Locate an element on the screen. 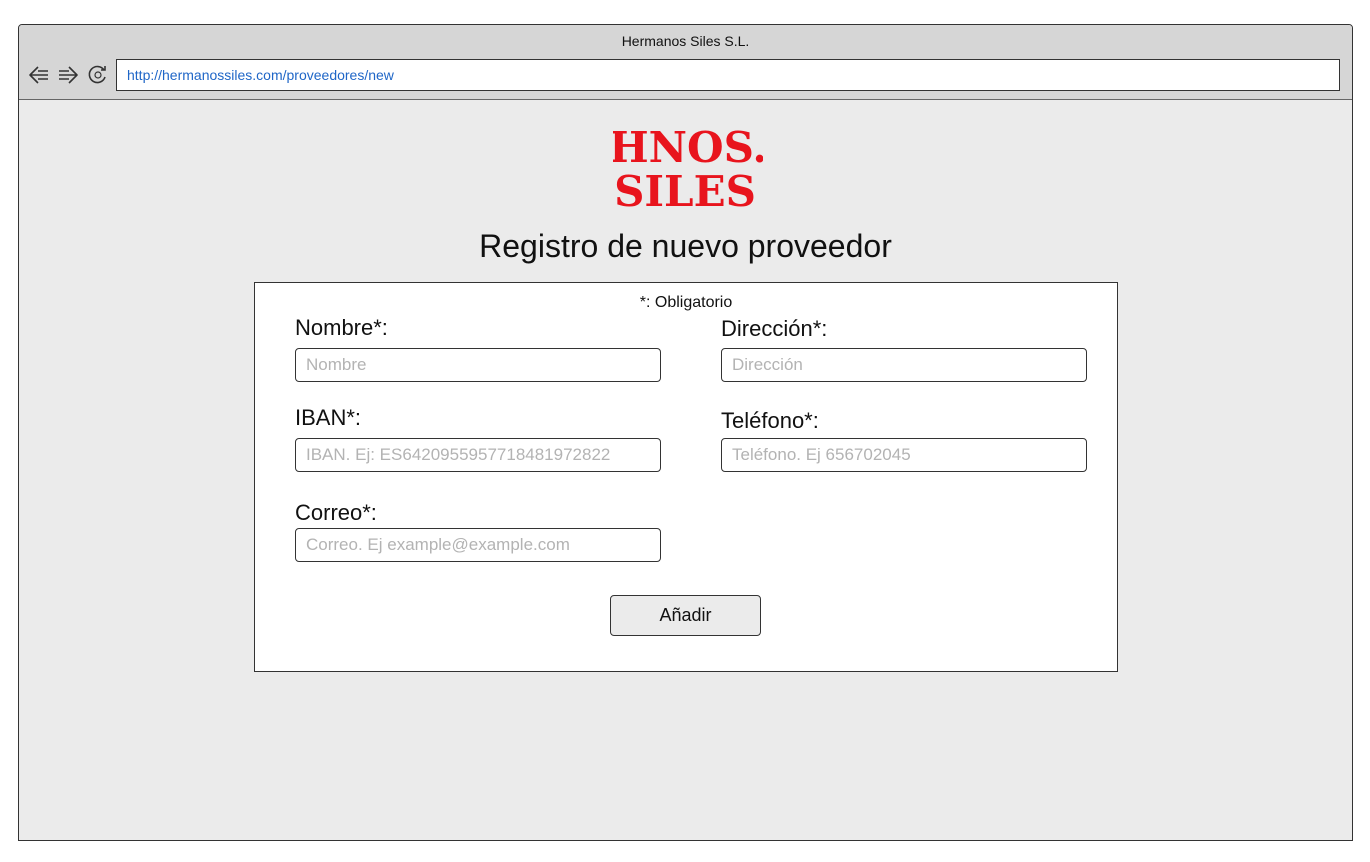 The height and width of the screenshot is (862, 1370). window-title: Hermanos Siles S.L. is located at coordinates (685, 41).